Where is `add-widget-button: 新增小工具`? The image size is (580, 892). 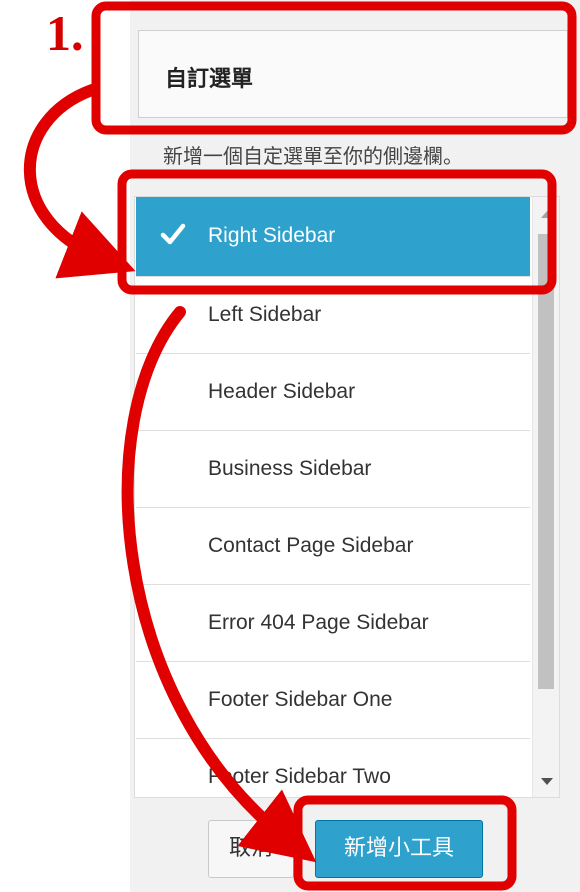
add-widget-button: 新增小工具 is located at coordinates (399, 849).